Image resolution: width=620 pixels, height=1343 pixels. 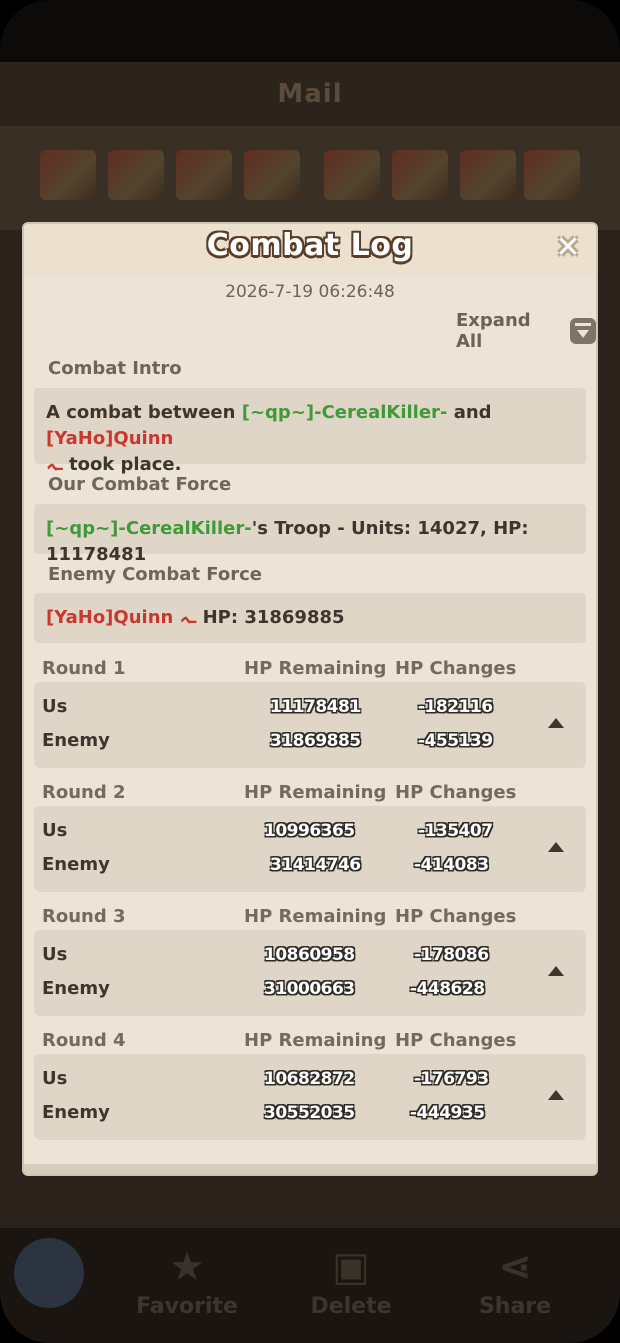 What do you see at coordinates (309, 989) in the screenshot?
I see `enemy-hp-remaining: 31000663` at bounding box center [309, 989].